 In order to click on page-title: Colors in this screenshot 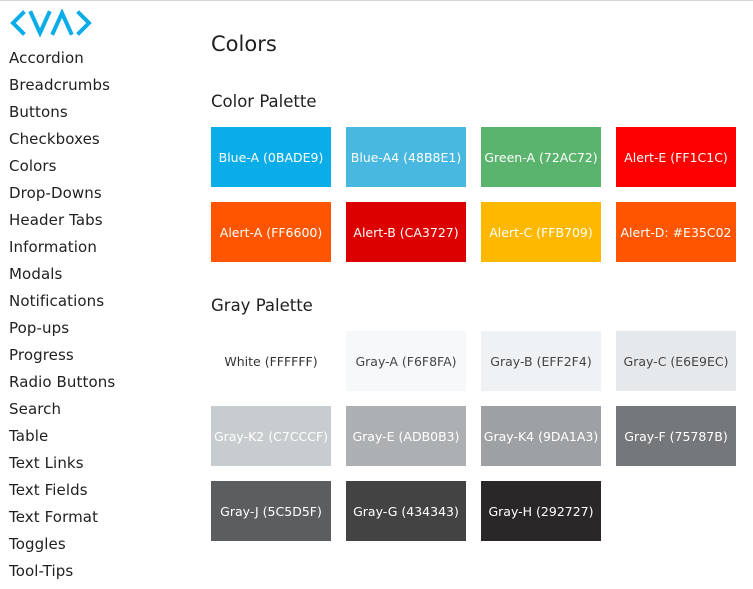, I will do `click(244, 44)`.